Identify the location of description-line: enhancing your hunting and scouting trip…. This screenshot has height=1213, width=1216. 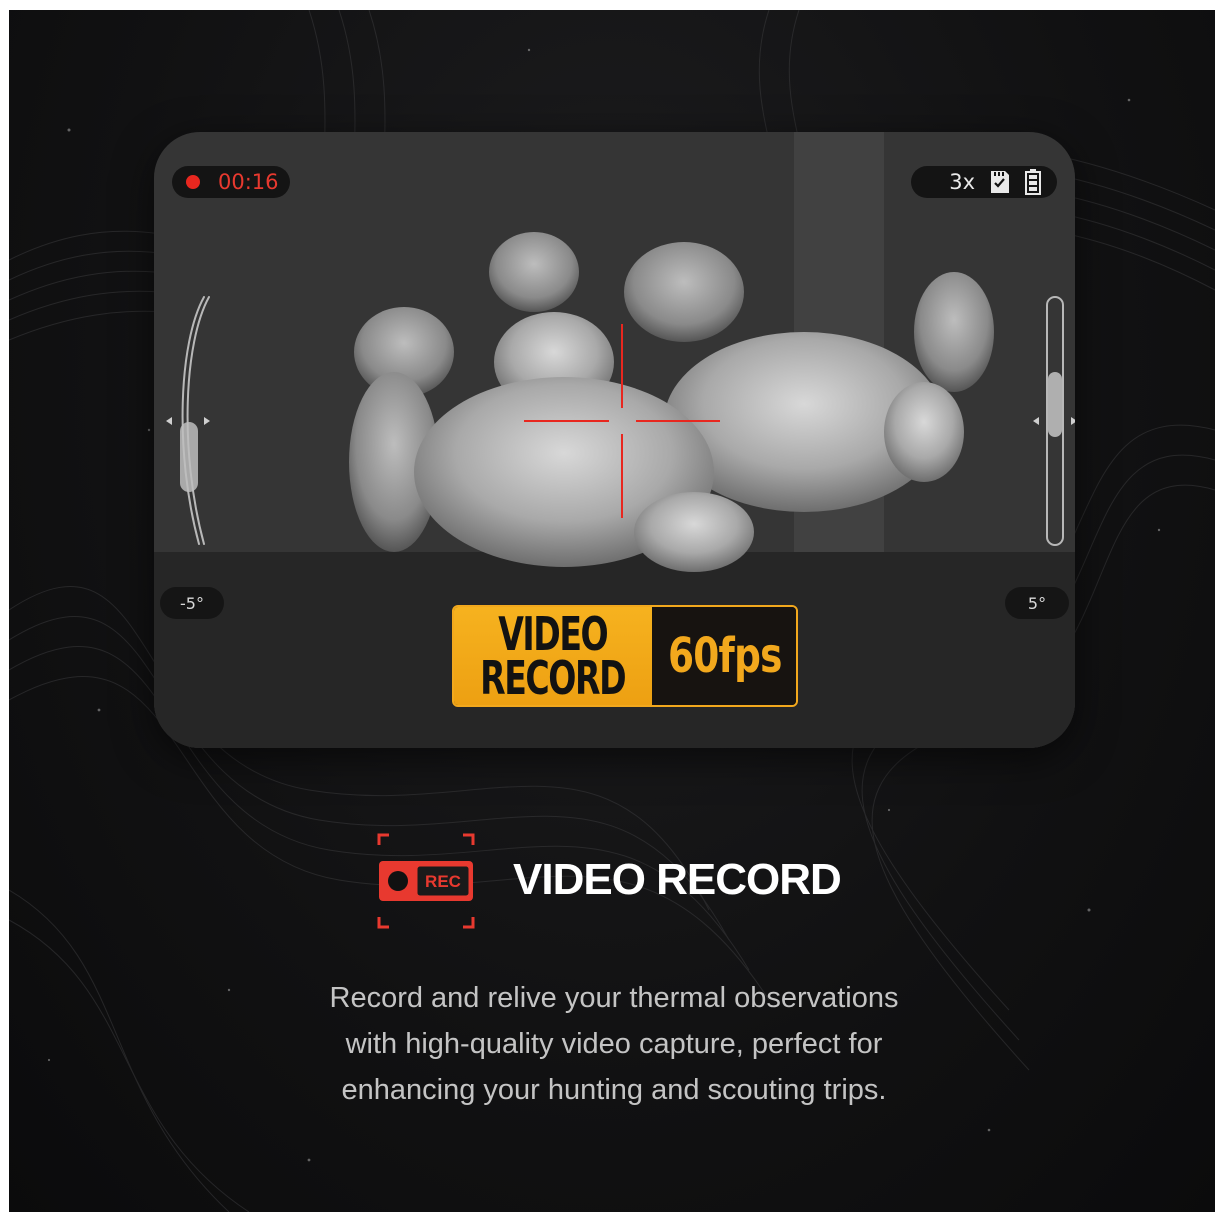
(614, 1090).